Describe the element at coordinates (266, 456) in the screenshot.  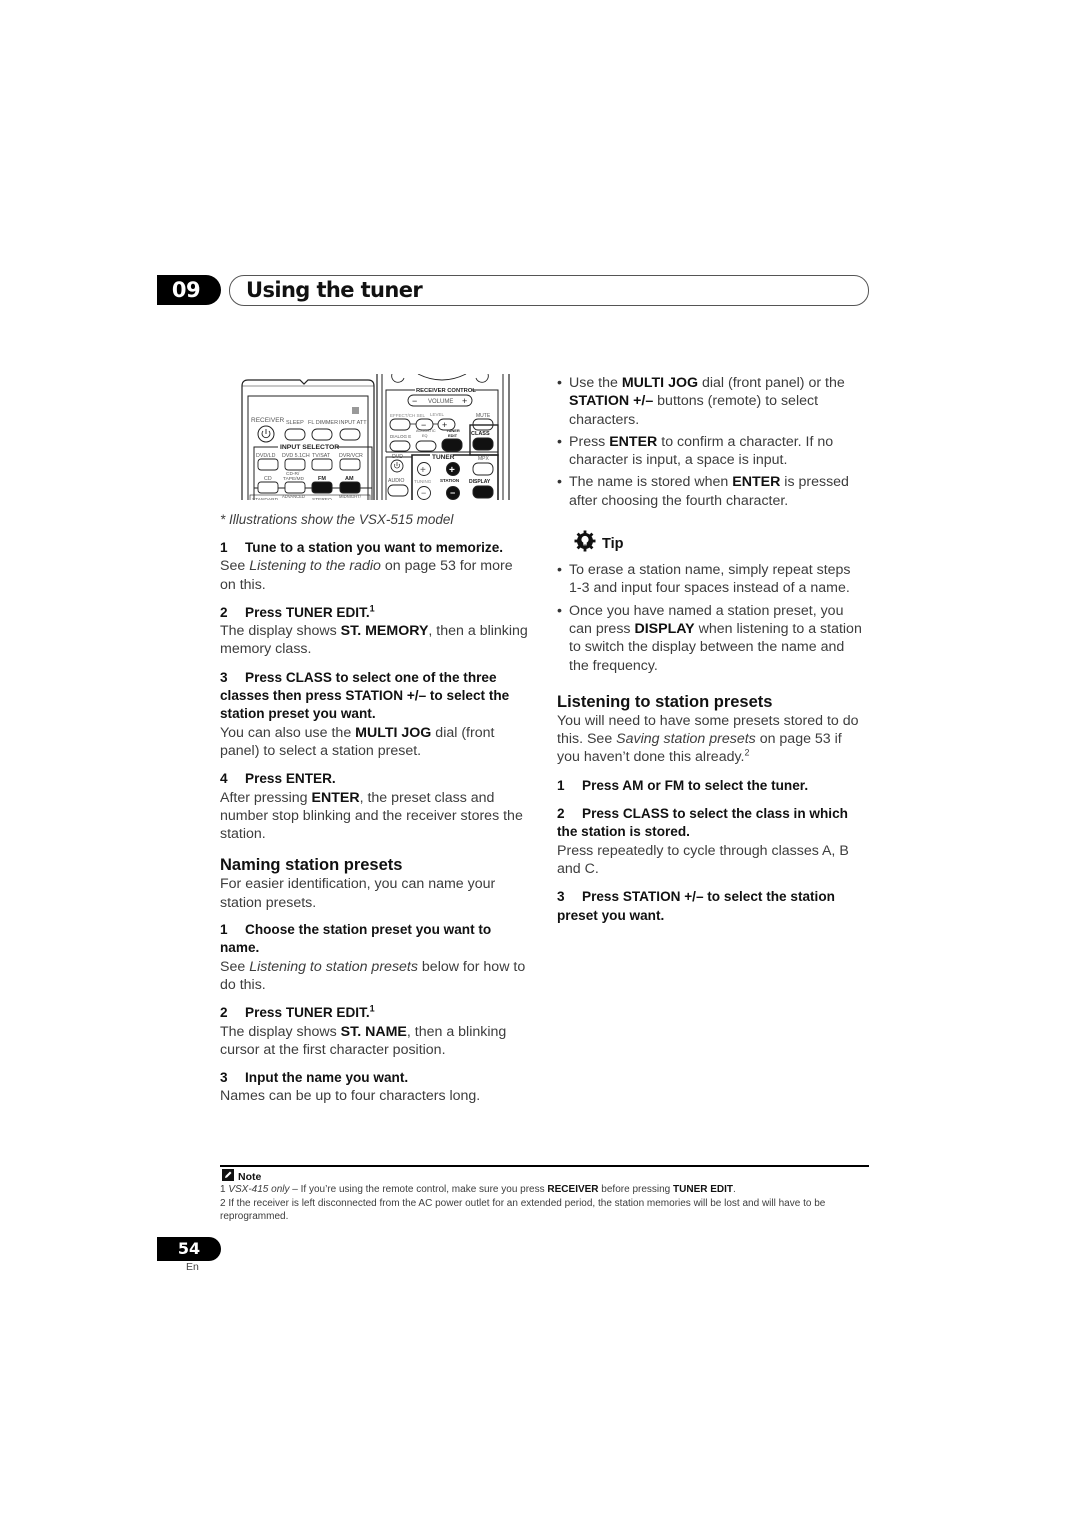
I see `remote-label: DVD/LD` at that location.